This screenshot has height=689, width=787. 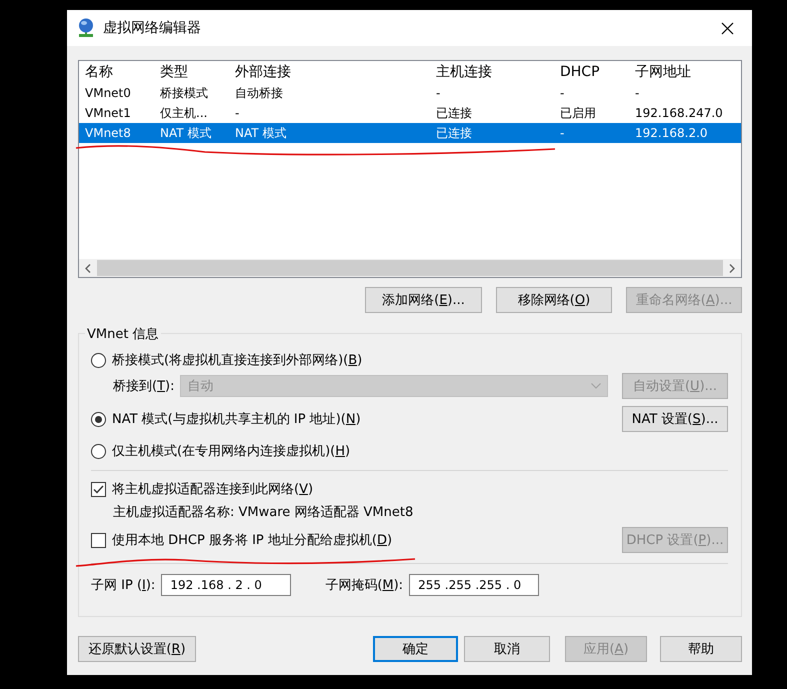 What do you see at coordinates (231, 451) in the screenshot?
I see `radio-label: 仅主机模式(在专用网络内连接虚拟机)(H)` at bounding box center [231, 451].